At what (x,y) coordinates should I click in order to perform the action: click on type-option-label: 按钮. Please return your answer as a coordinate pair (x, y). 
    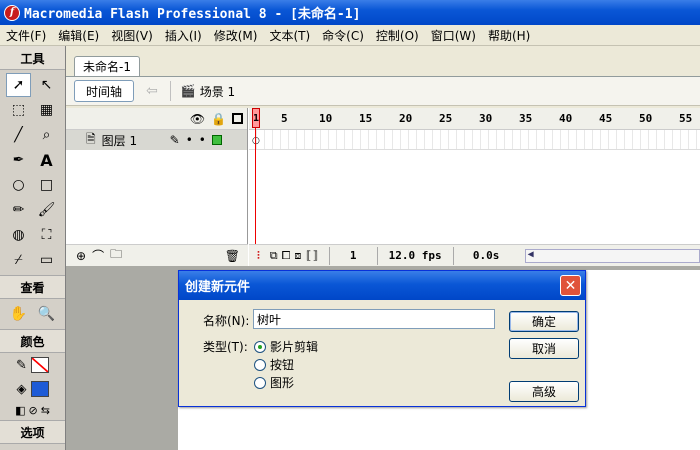
    Looking at the image, I should click on (282, 365).